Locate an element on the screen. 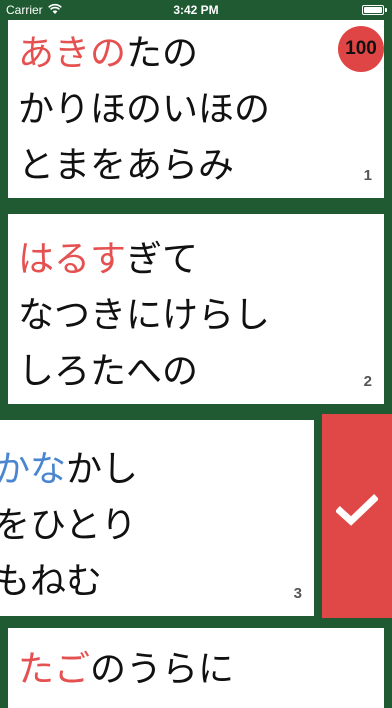 The width and height of the screenshot is (392, 708). poem-line: はるすぎて is located at coordinates (144, 260).